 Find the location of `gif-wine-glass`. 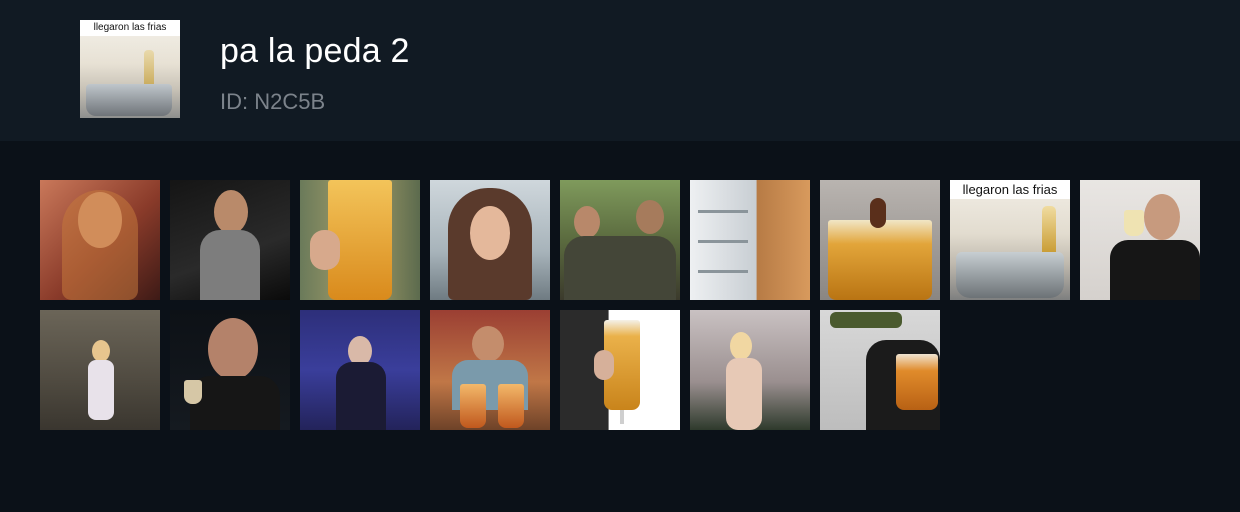

gif-wine-glass is located at coordinates (1134, 223).